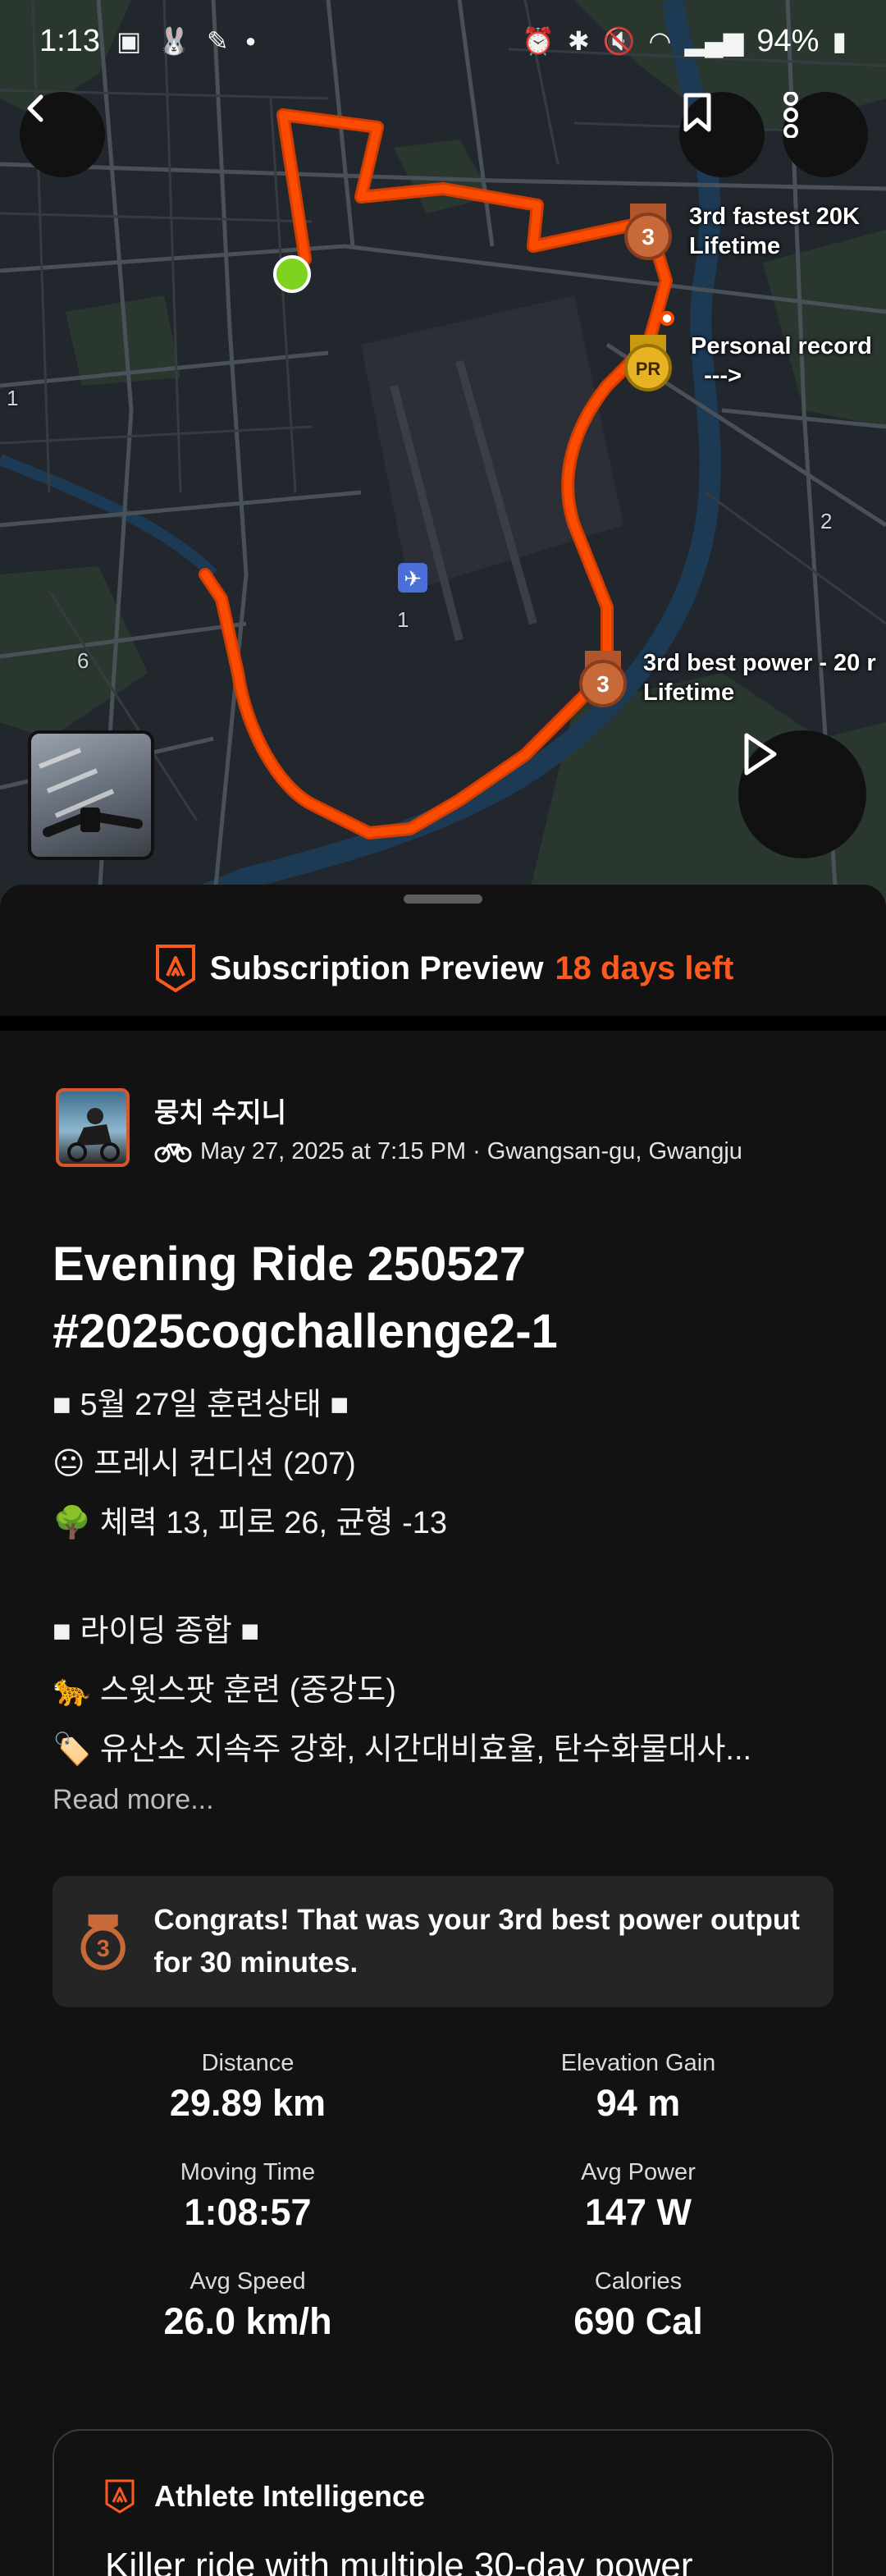  I want to click on photo-thumbnail, so click(91, 795).